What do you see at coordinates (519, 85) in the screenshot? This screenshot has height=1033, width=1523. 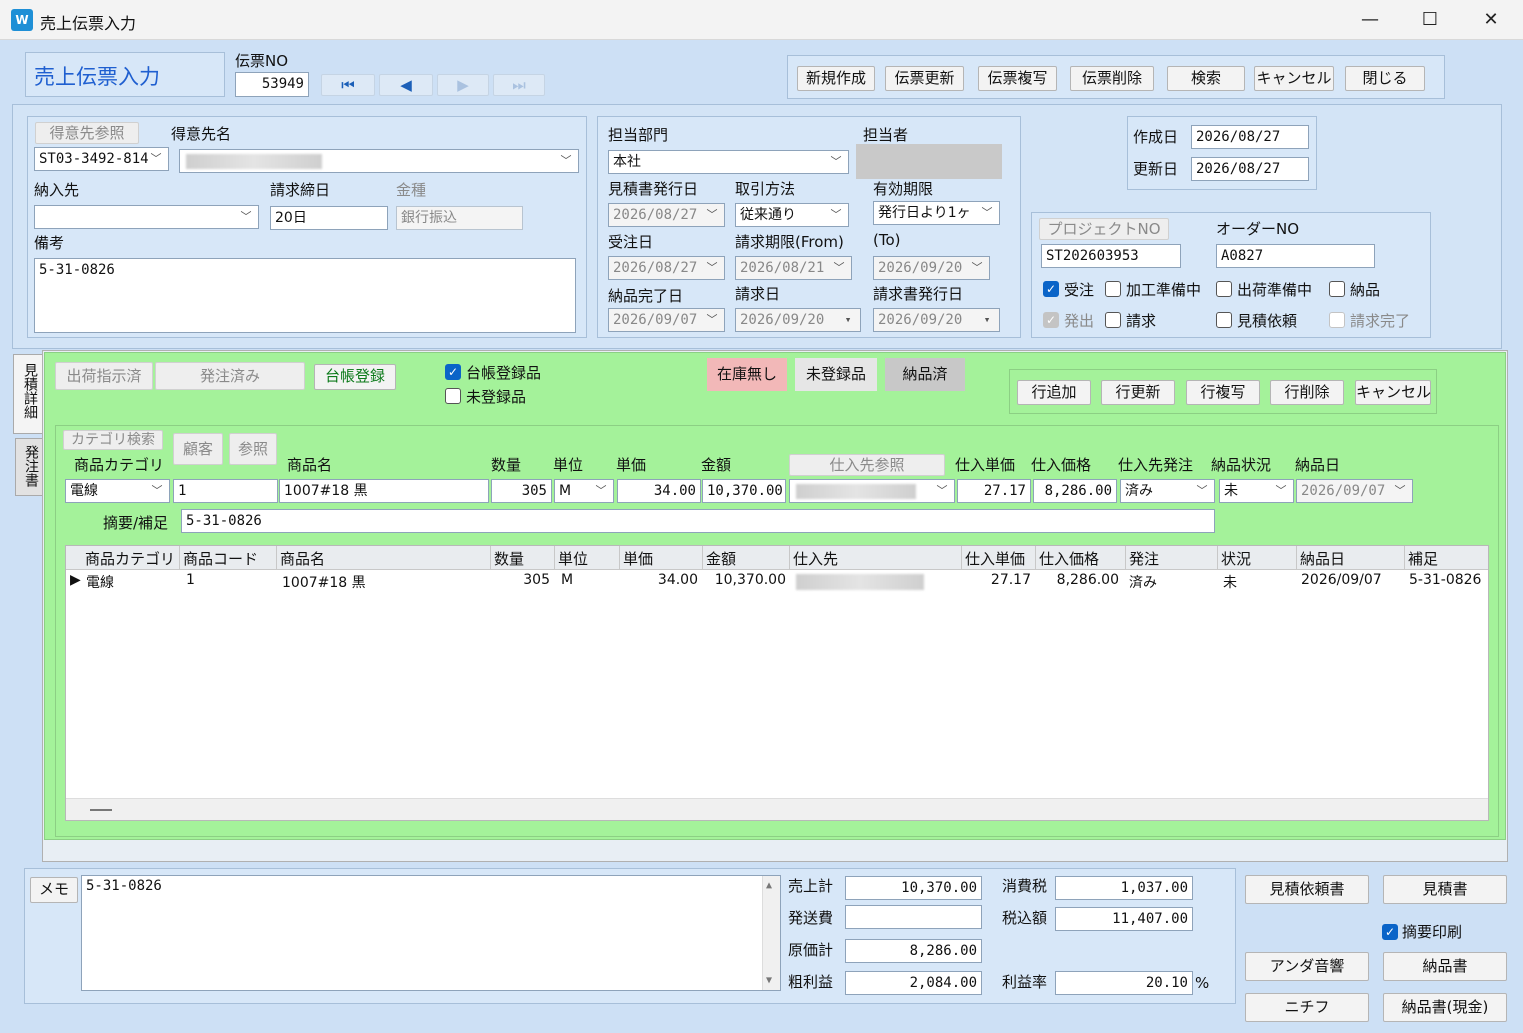 I see `last-record-button: ⏭` at bounding box center [519, 85].